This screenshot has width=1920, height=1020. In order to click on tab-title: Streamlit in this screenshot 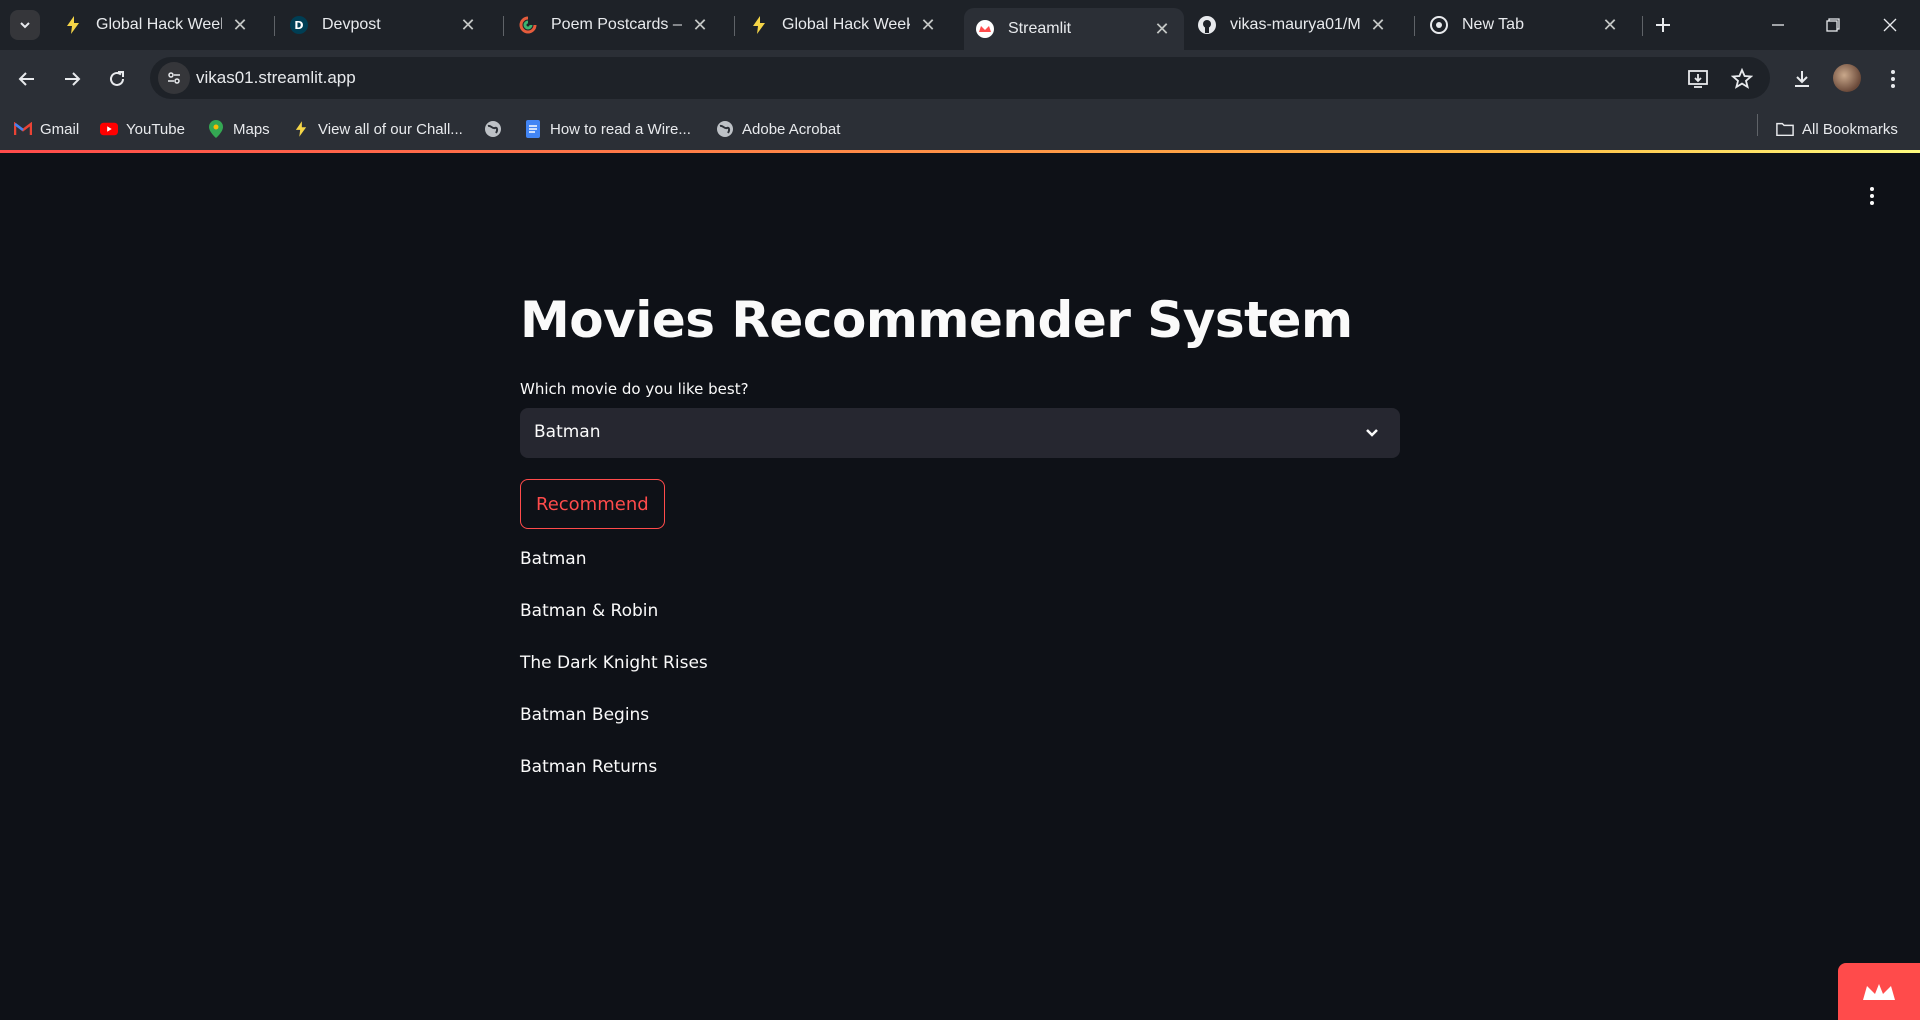, I will do `click(1040, 28)`.